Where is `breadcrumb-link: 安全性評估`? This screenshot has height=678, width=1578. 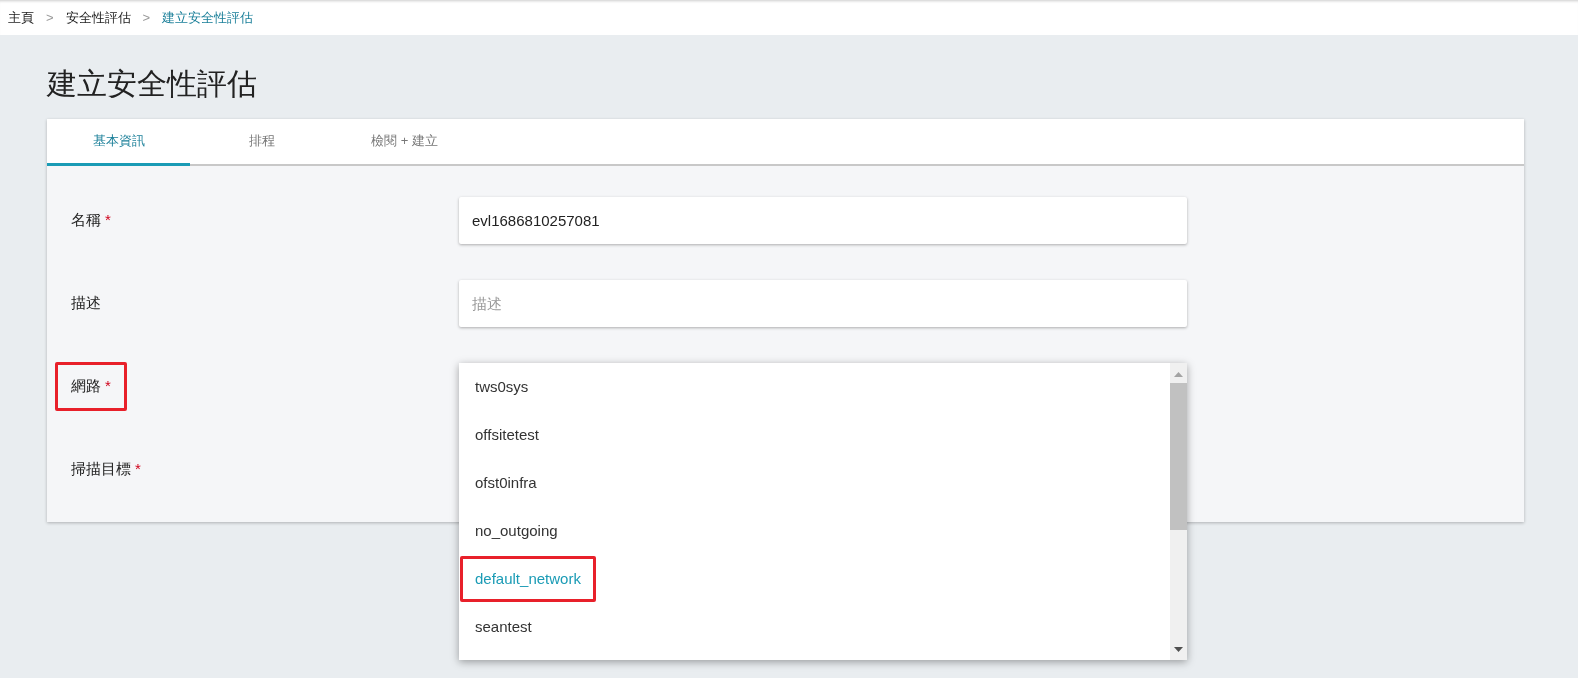 breadcrumb-link: 安全性評估 is located at coordinates (98, 17).